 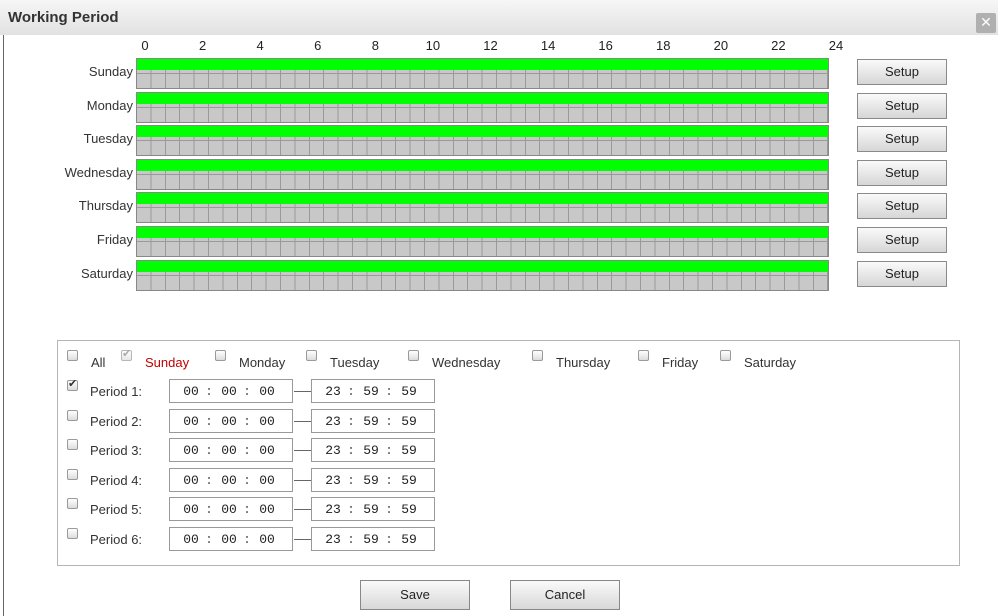 I want to click on day-checkbox-monday, so click(x=220, y=355).